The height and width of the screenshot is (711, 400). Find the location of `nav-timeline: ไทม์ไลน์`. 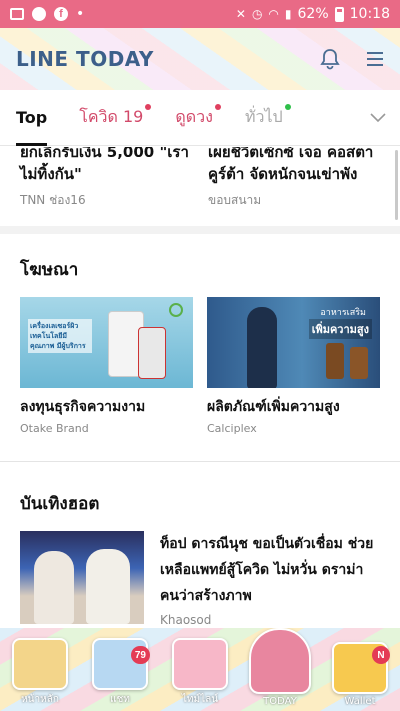

nav-timeline: ไทม์ไลน์ is located at coordinates (200, 669).